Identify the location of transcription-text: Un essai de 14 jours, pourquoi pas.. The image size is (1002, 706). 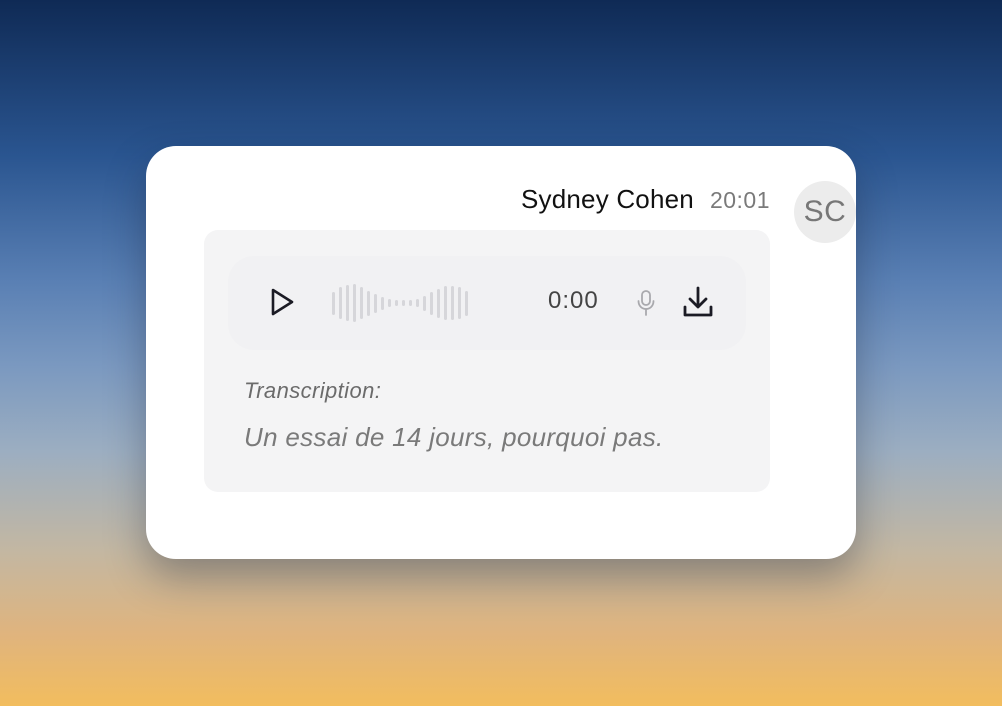
(454, 437).